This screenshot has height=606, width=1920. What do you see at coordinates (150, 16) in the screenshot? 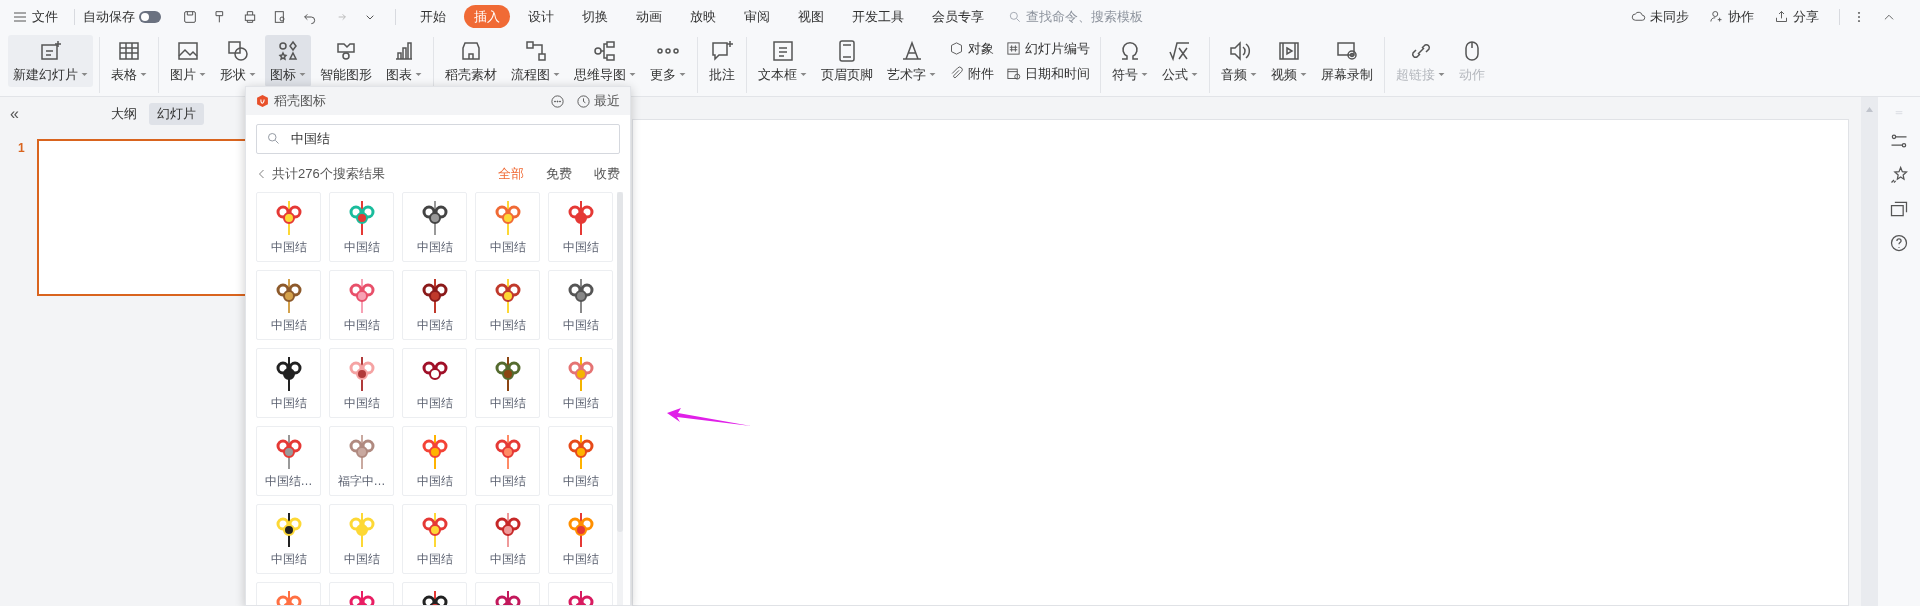
I see `autosave-toggle` at bounding box center [150, 16].